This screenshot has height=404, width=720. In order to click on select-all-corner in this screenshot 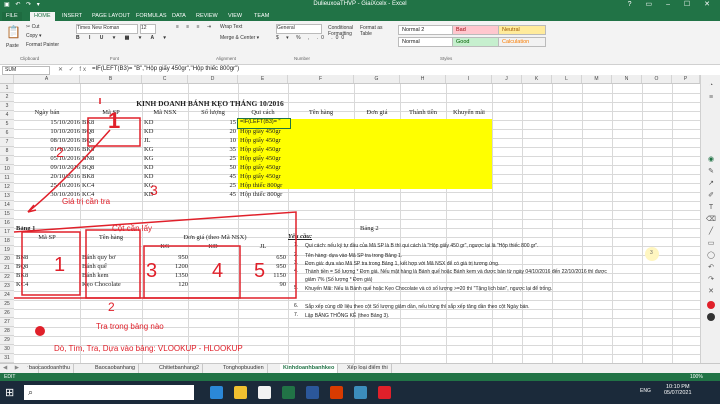, I will do `click(7, 79)`.